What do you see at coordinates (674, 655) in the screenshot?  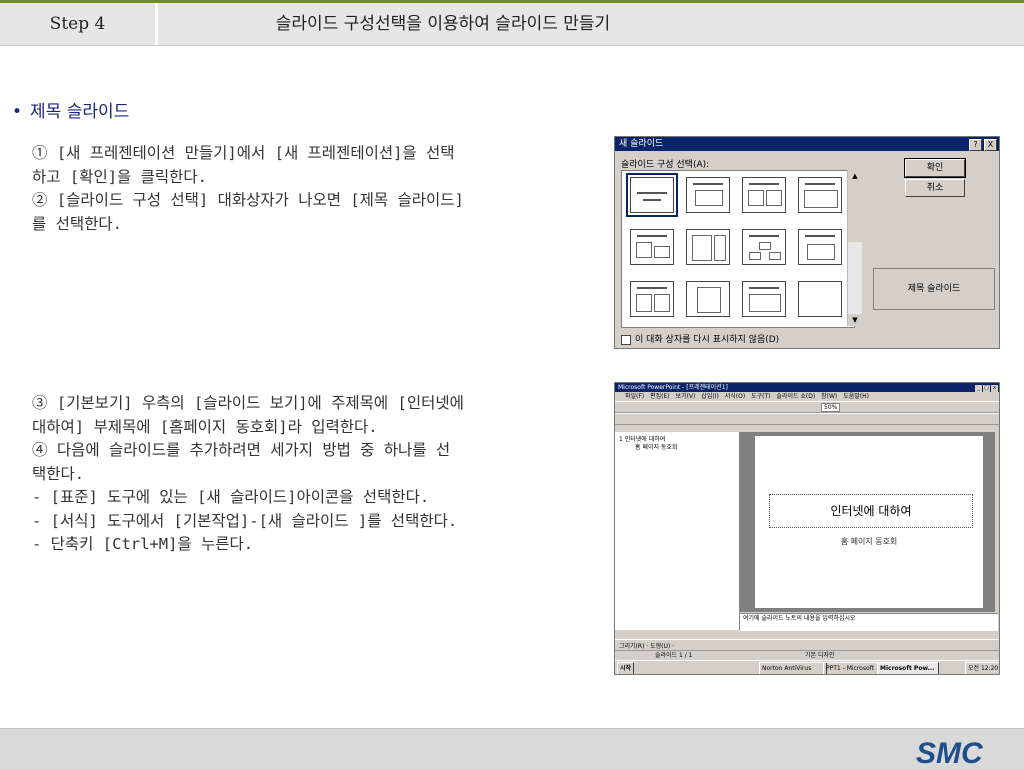 I see `status-slide: 슬라이드 1 / 1` at bounding box center [674, 655].